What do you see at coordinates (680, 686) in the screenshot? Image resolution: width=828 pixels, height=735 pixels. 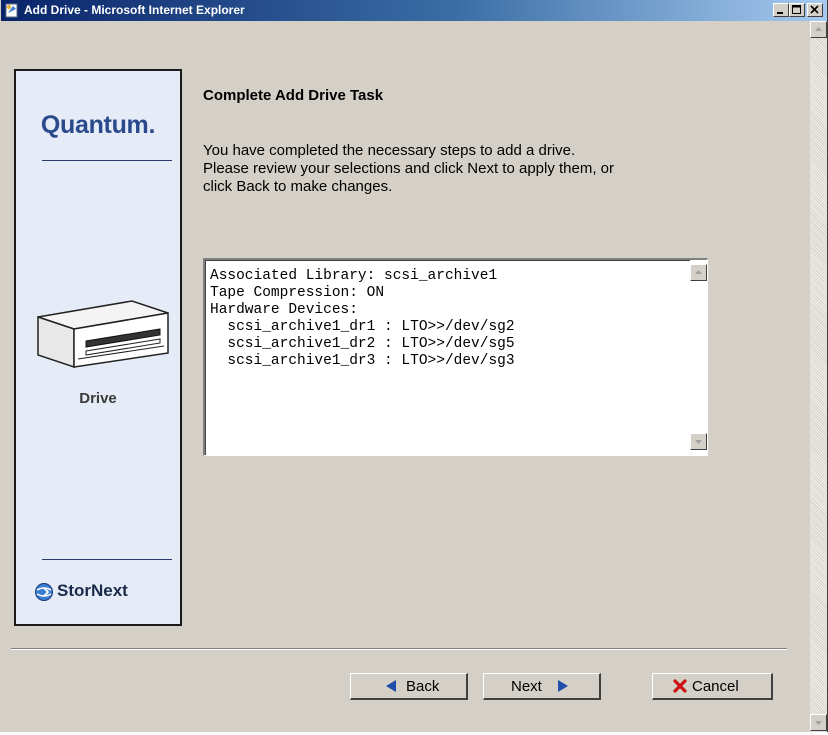 I see `red-x-icon` at bounding box center [680, 686].